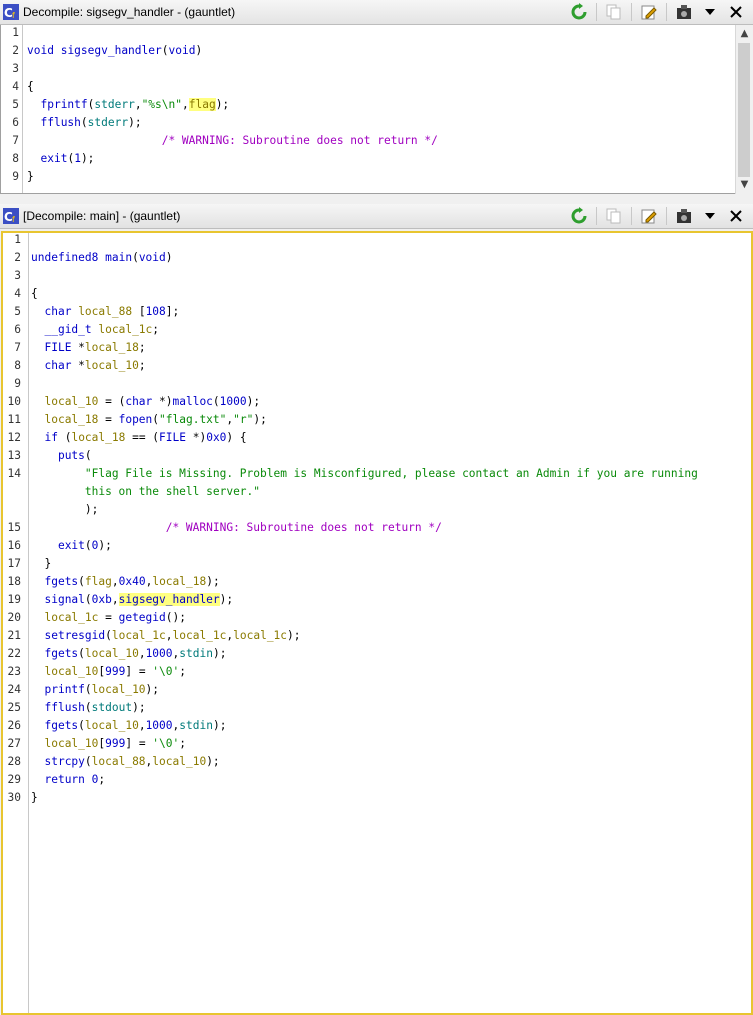 The width and height of the screenshot is (753, 1015). Describe the element at coordinates (84, 122) in the screenshot. I see `code-line: fflush(stderr);` at that location.